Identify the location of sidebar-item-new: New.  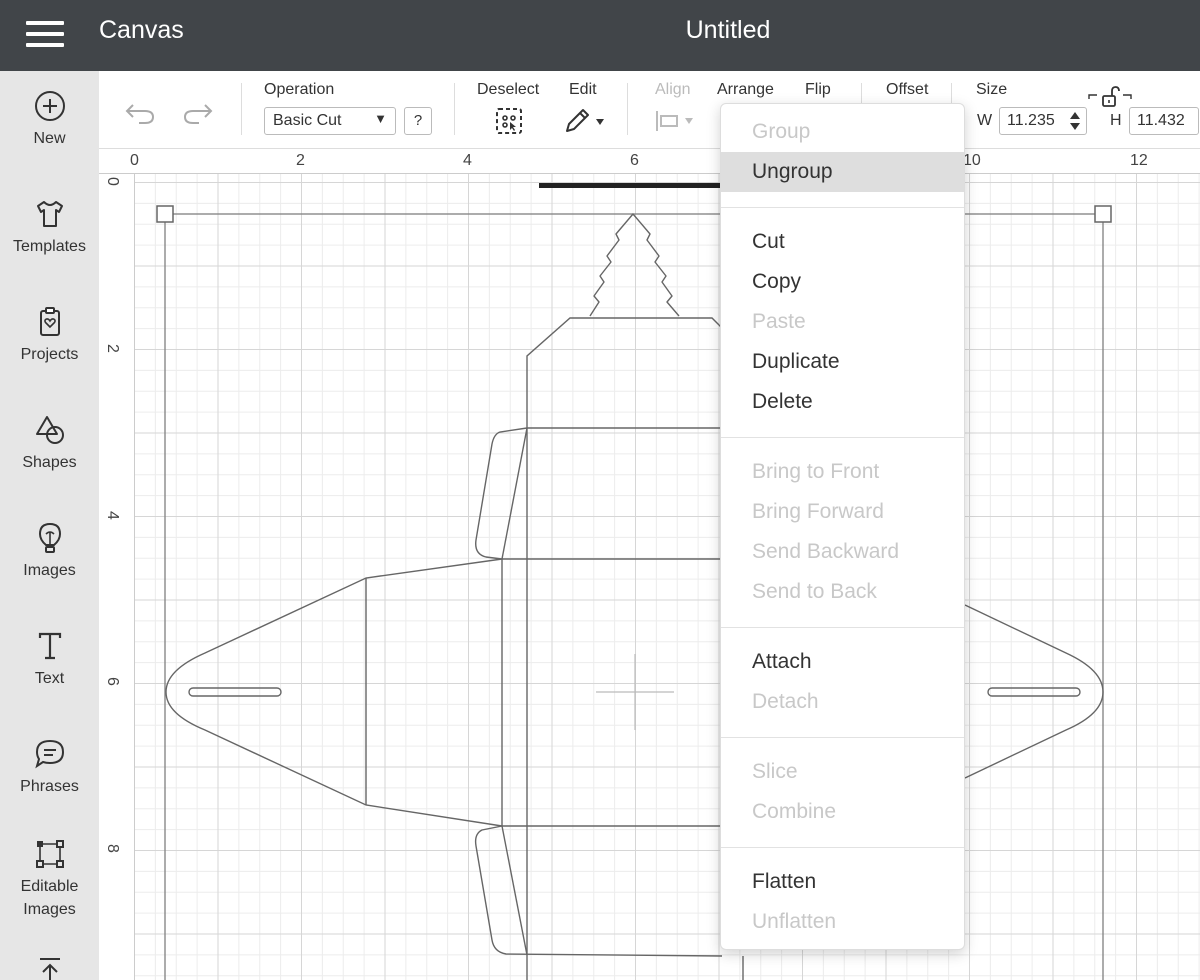
(49, 120).